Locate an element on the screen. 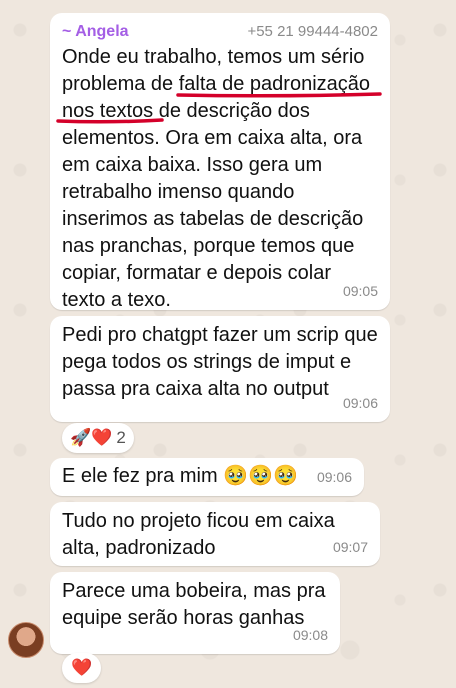 Image resolution: width=456 pixels, height=688 pixels. reaction-emojis: ❤️ is located at coordinates (82, 667).